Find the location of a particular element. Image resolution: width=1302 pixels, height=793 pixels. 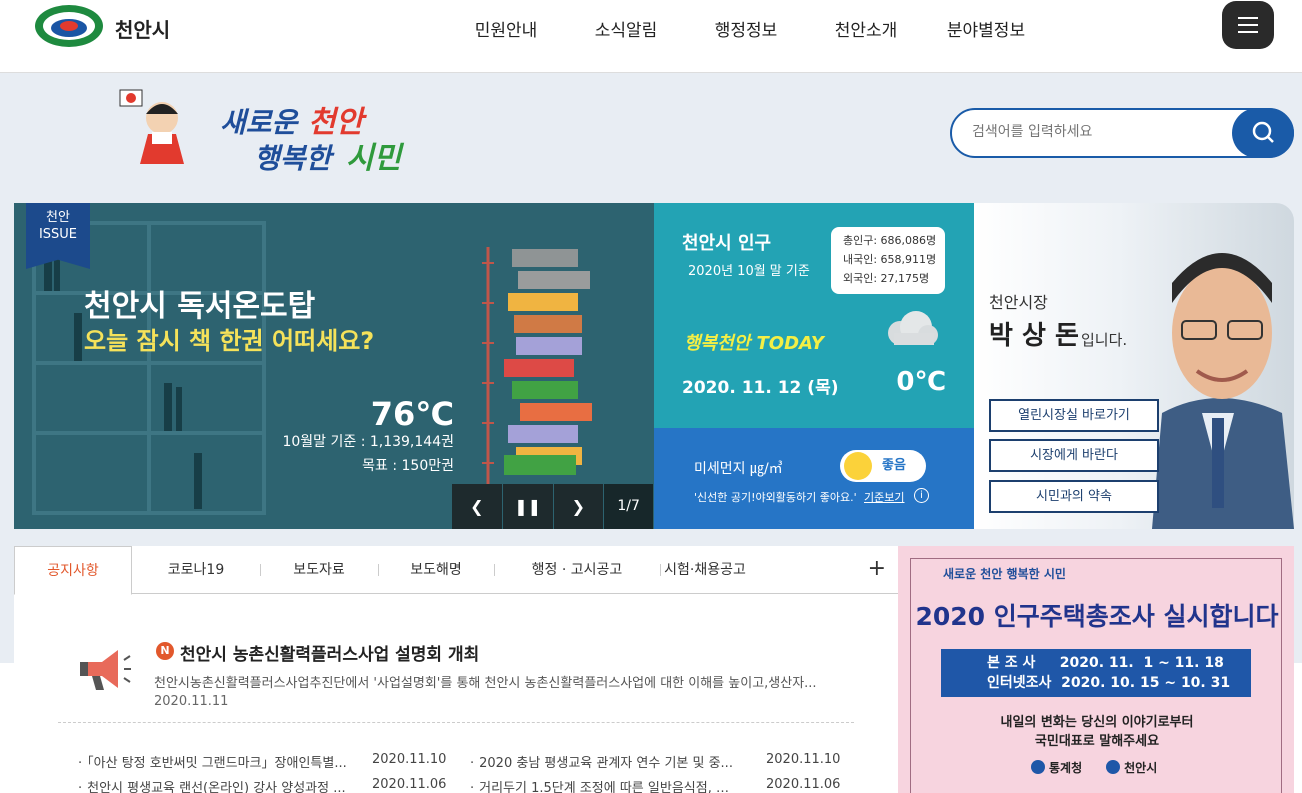

mayor-request-link: 시장에게 바란다 is located at coordinates (1074, 455).